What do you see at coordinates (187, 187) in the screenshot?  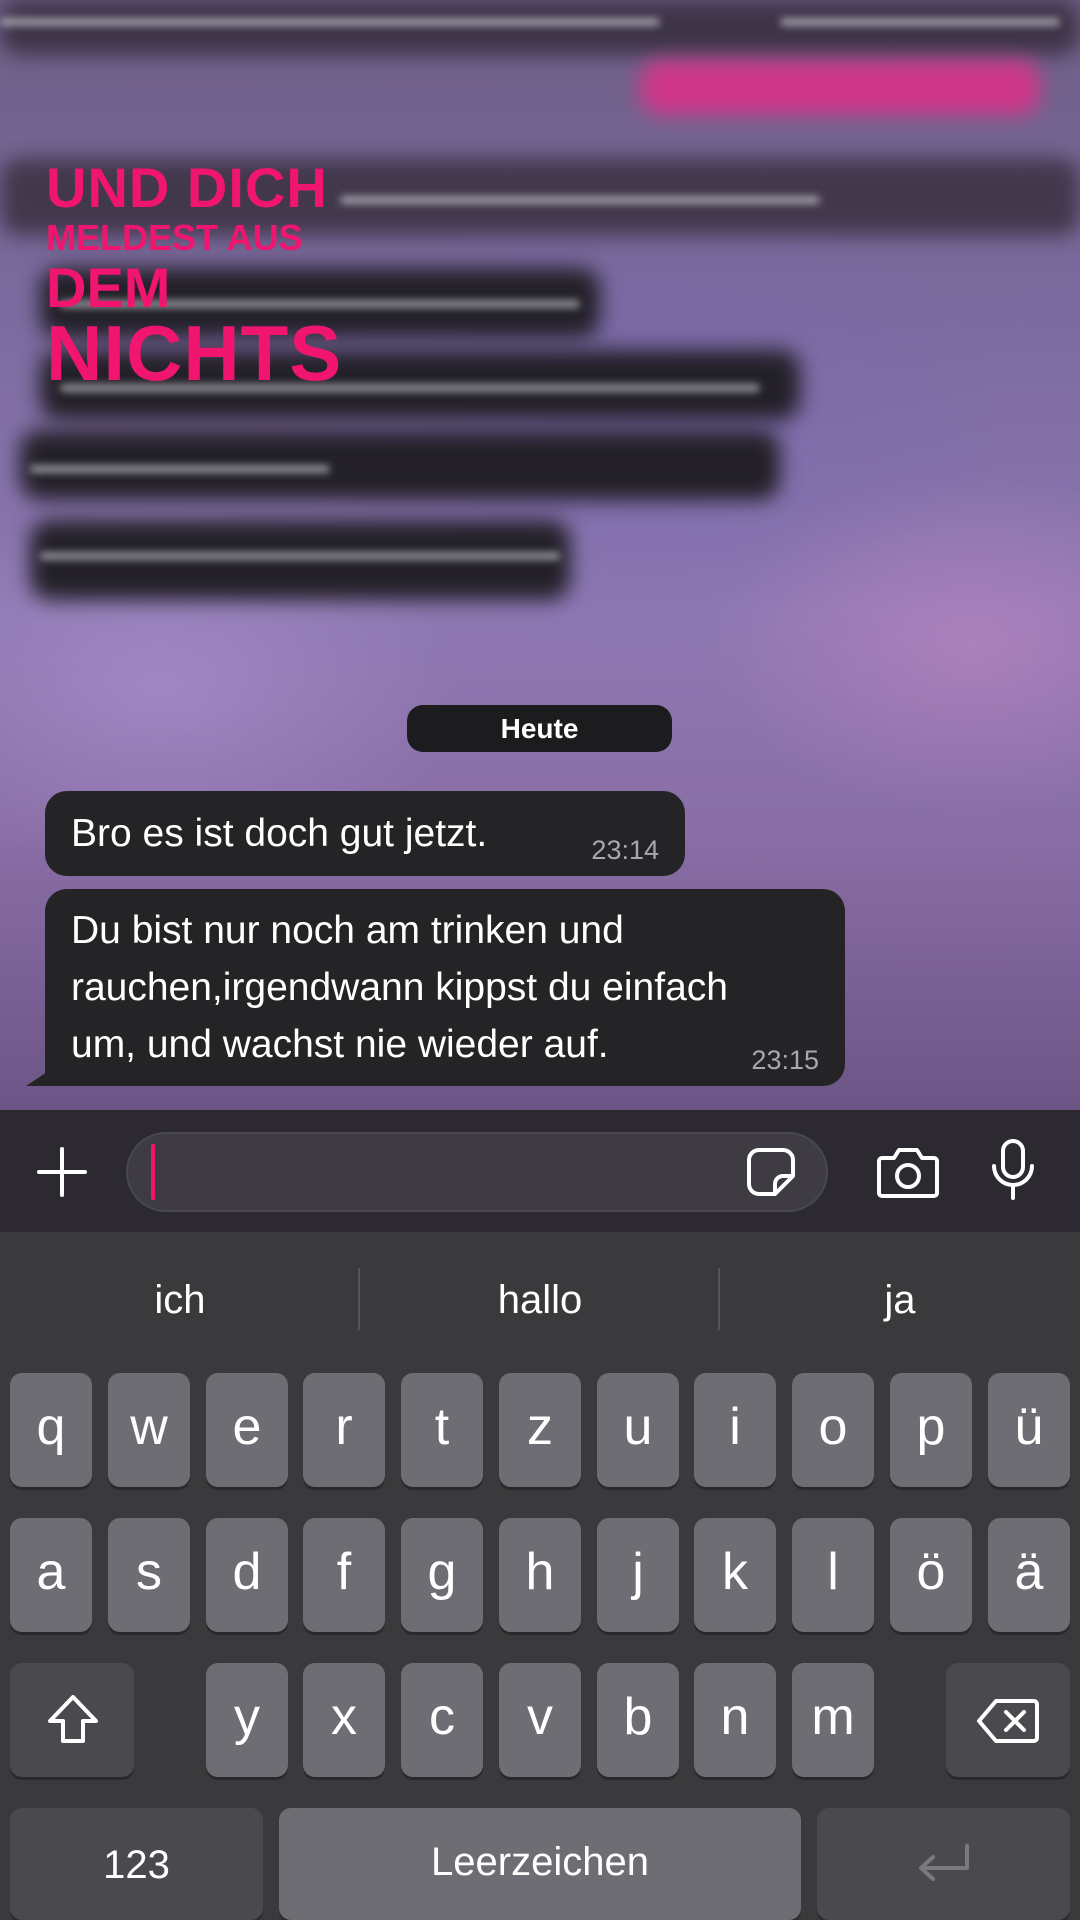 I see `poster-line: UND DICH` at bounding box center [187, 187].